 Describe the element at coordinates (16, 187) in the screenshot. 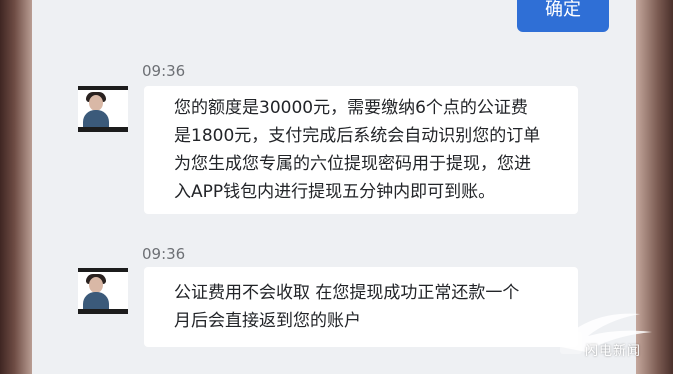

I see `phone-bezel-left` at that location.